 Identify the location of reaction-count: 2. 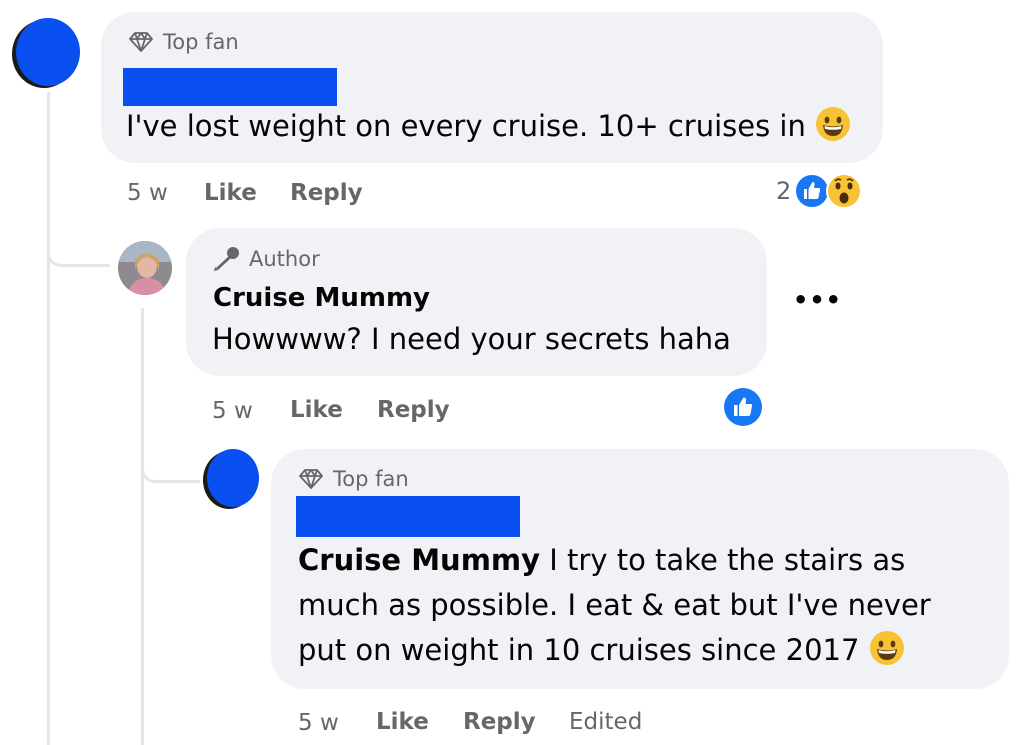
(784, 191).